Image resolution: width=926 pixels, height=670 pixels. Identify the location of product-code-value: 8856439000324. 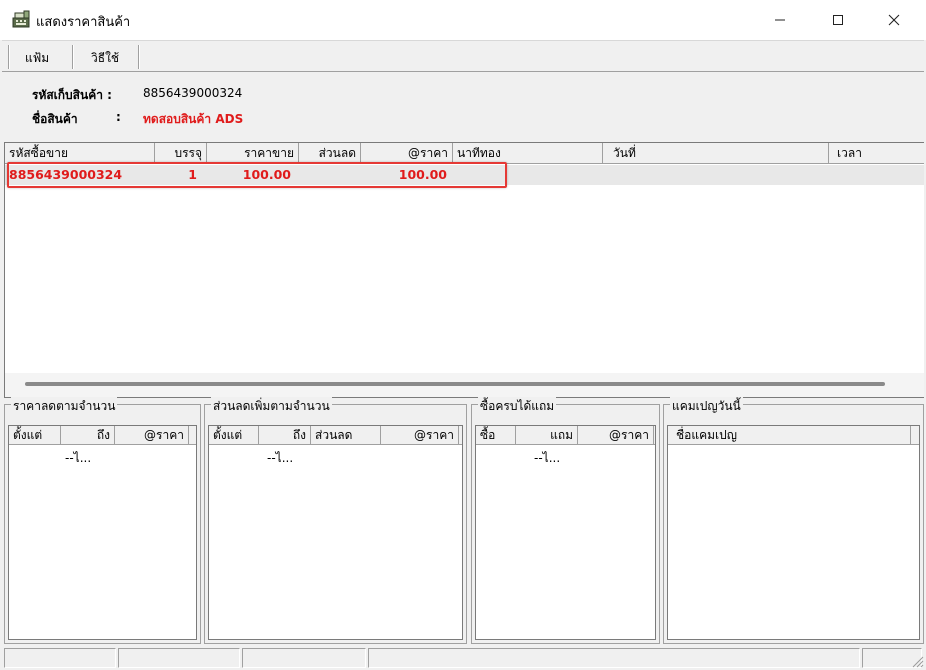
(193, 93).